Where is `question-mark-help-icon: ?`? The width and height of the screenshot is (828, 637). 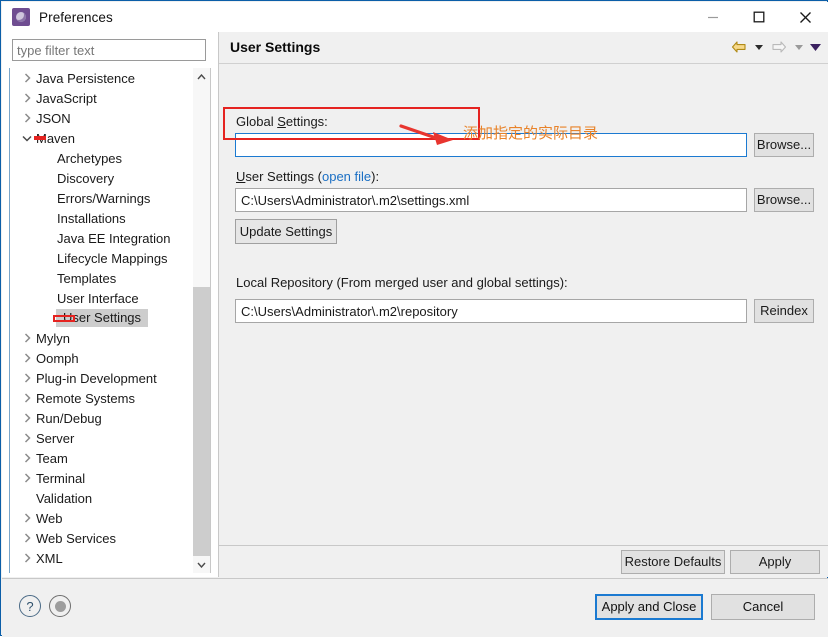
question-mark-help-icon: ? is located at coordinates (30, 606).